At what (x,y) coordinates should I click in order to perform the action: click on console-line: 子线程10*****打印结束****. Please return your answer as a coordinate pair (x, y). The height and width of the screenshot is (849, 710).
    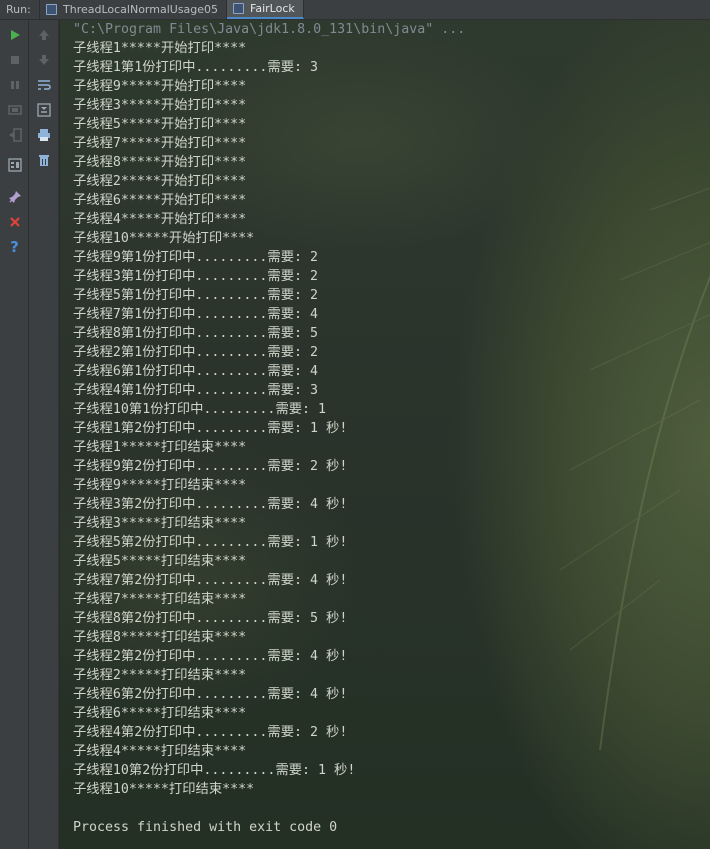
    Looking at the image, I should click on (164, 789).